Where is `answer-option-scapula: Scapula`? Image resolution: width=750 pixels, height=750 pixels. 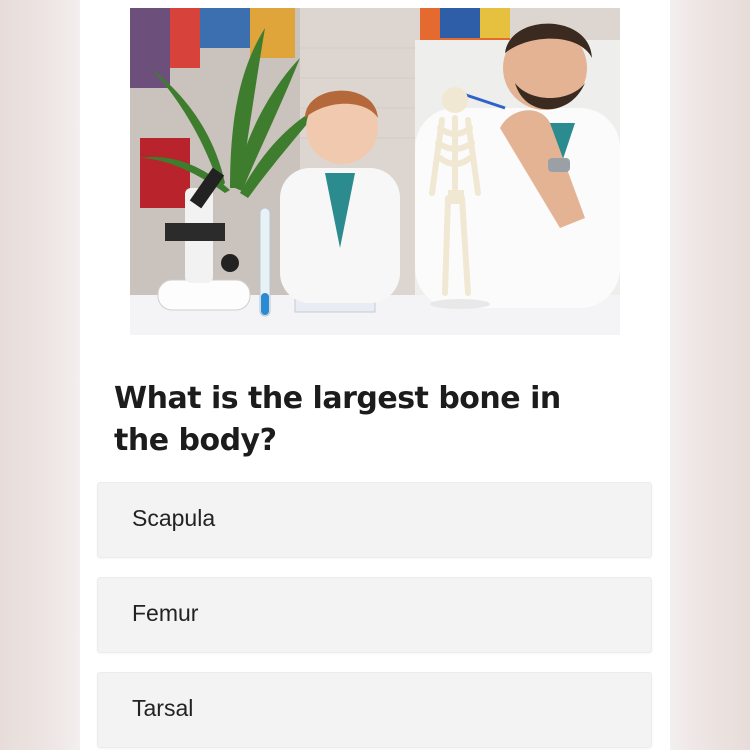
answer-option-scapula: Scapula is located at coordinates (374, 520).